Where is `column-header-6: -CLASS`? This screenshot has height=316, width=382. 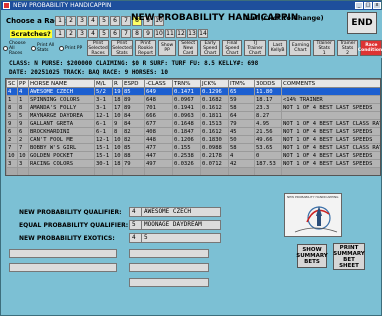
column-header-6: -CLASS is located at coordinates (158, 83).